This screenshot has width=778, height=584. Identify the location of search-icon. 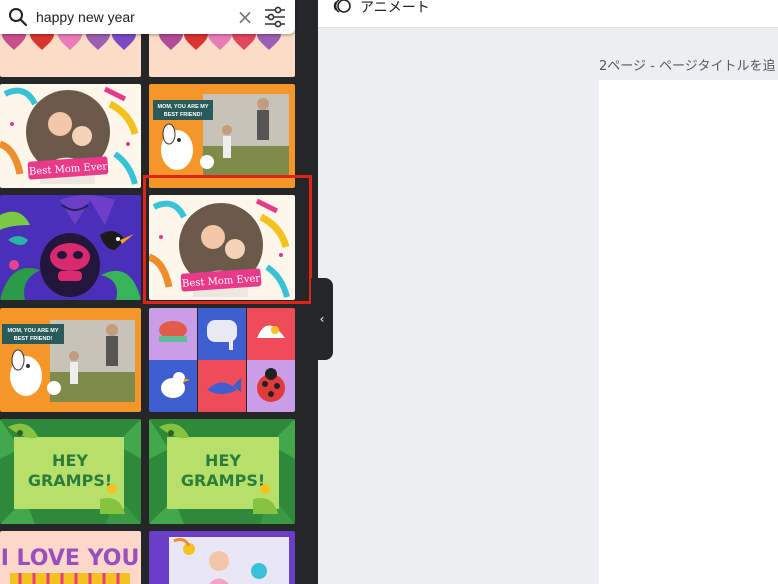
(18, 17).